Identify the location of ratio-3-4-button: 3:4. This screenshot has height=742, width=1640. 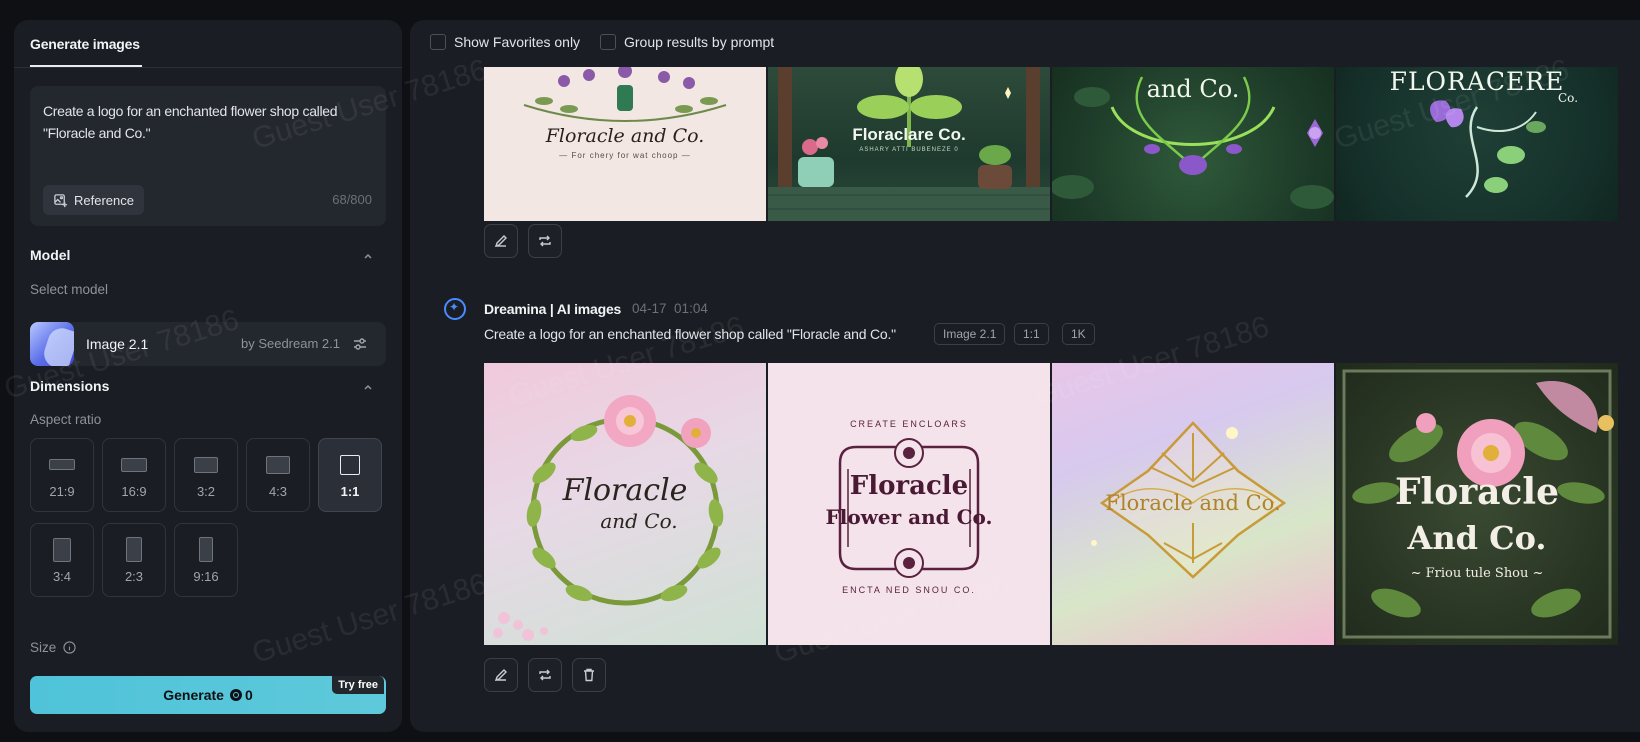
(62, 560).